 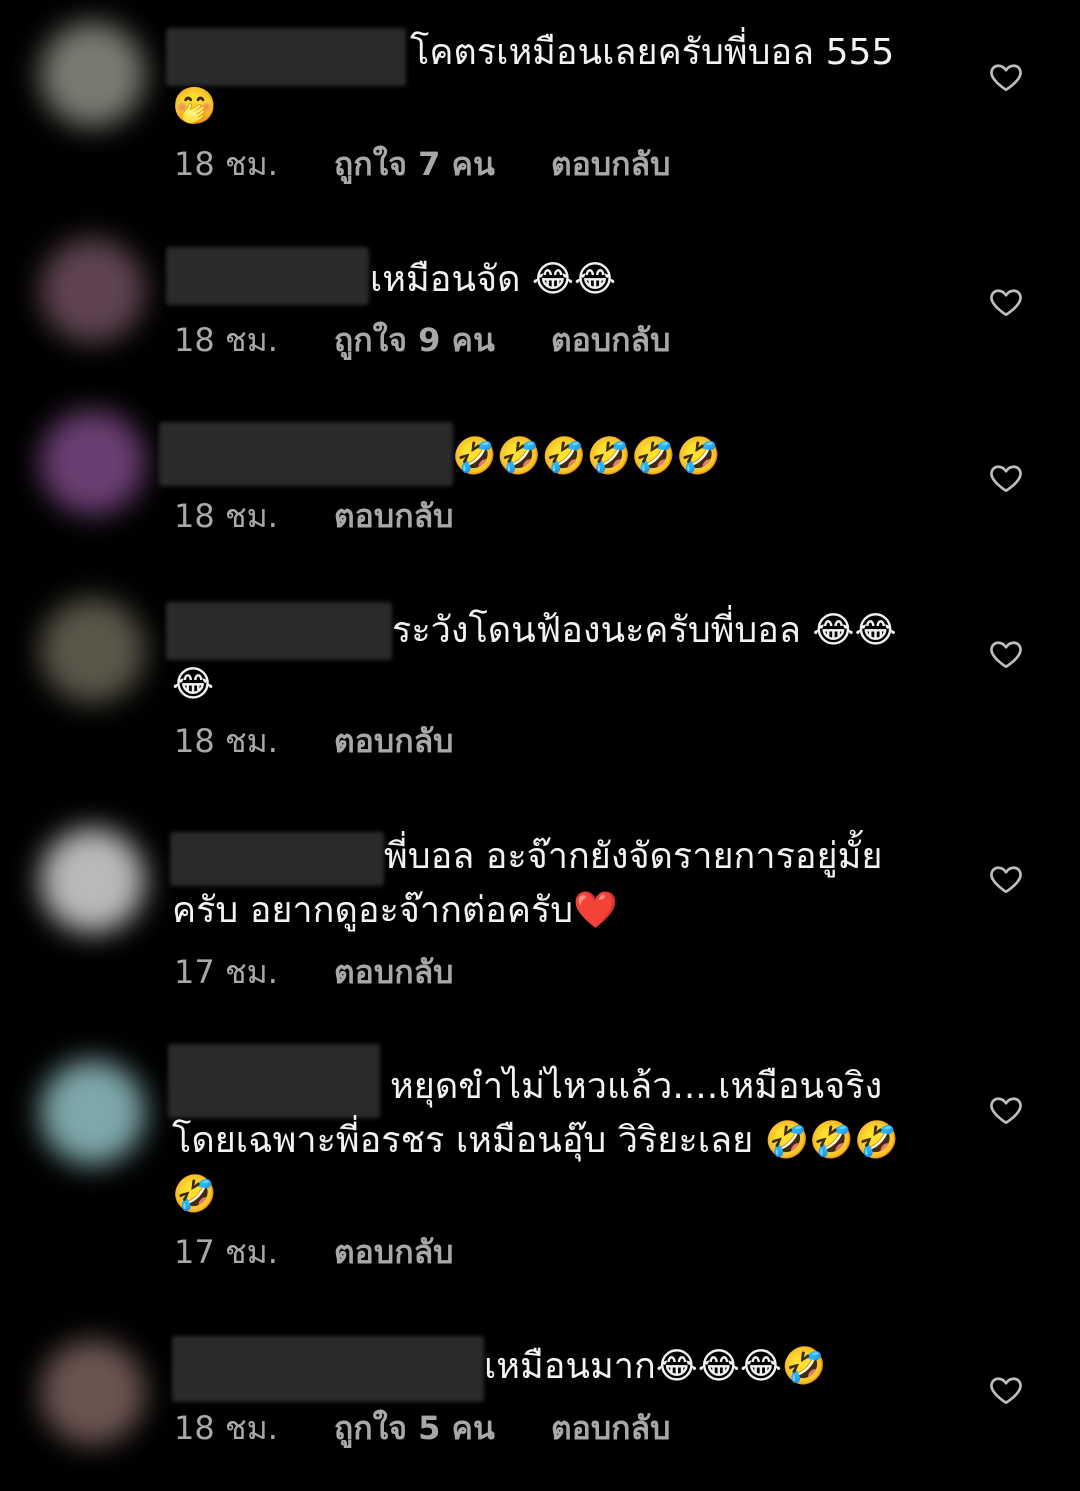 What do you see at coordinates (414, 164) in the screenshot?
I see `likes-count: ถูกใจ 7 คน` at bounding box center [414, 164].